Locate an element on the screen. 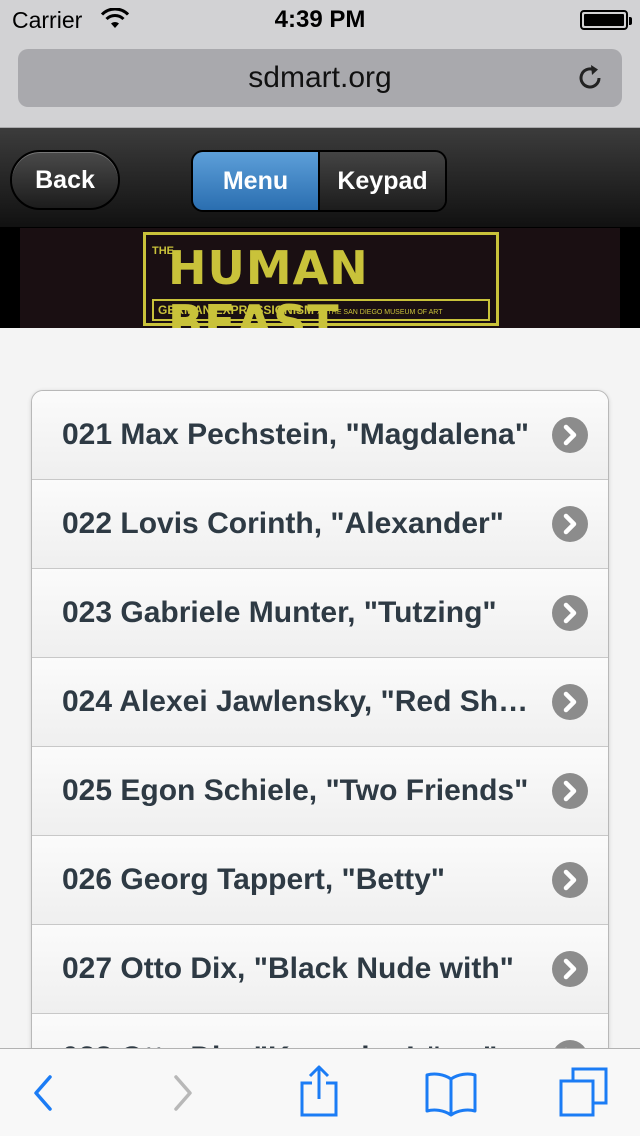 This screenshot has width=640, height=1136. browser-address-area: sdmart.org is located at coordinates (320, 84).